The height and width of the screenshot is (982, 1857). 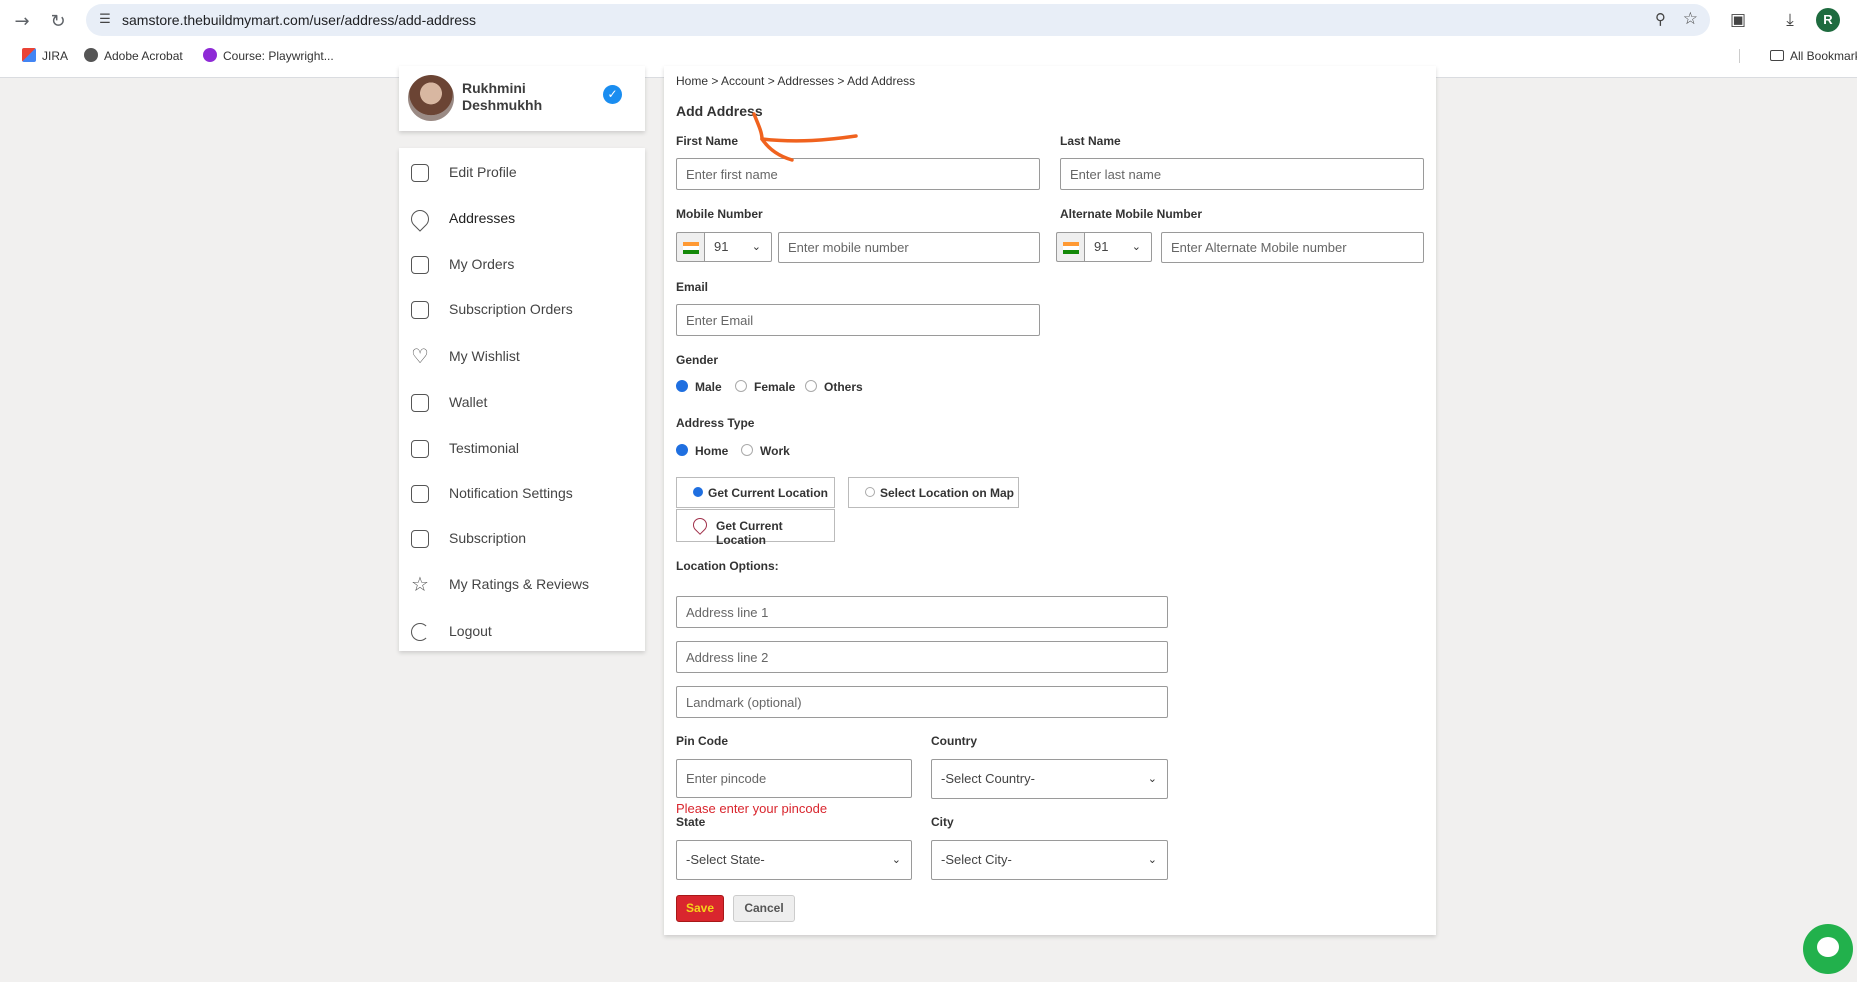 What do you see at coordinates (764, 908) in the screenshot?
I see `cancel-button: Cancel` at bounding box center [764, 908].